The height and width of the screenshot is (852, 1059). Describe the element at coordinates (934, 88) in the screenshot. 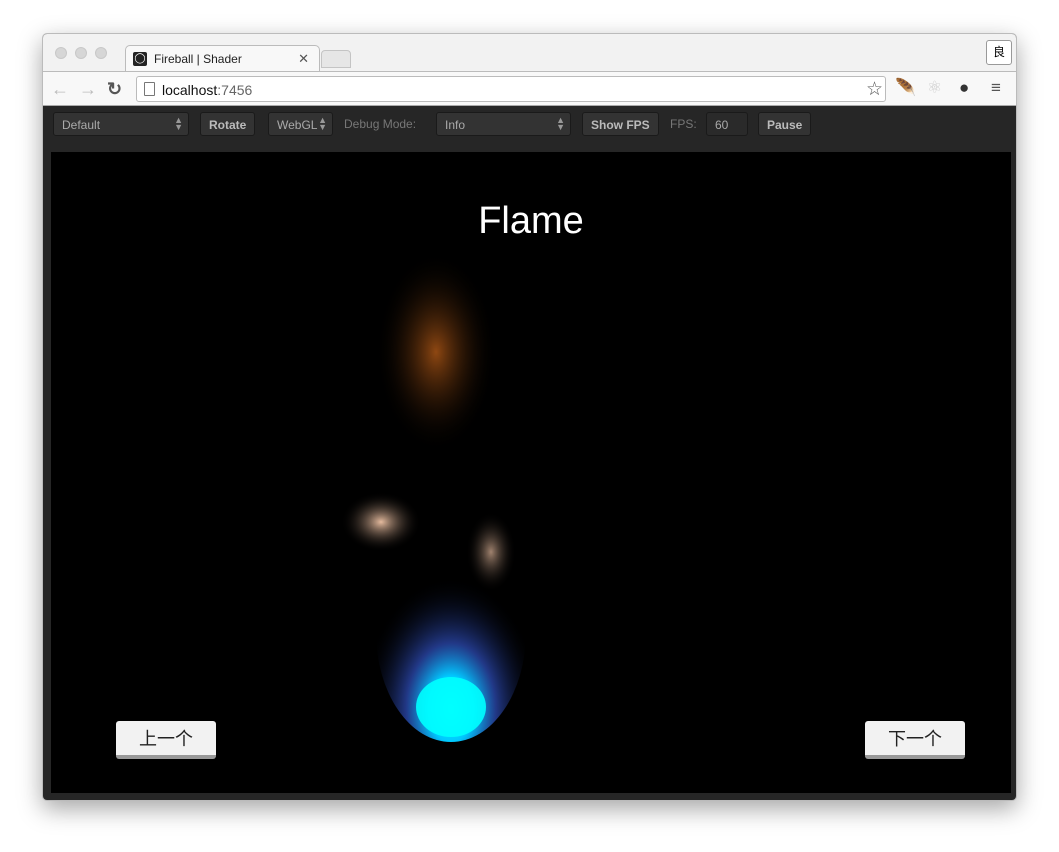

I see `react-extension-icon: ⚛` at that location.